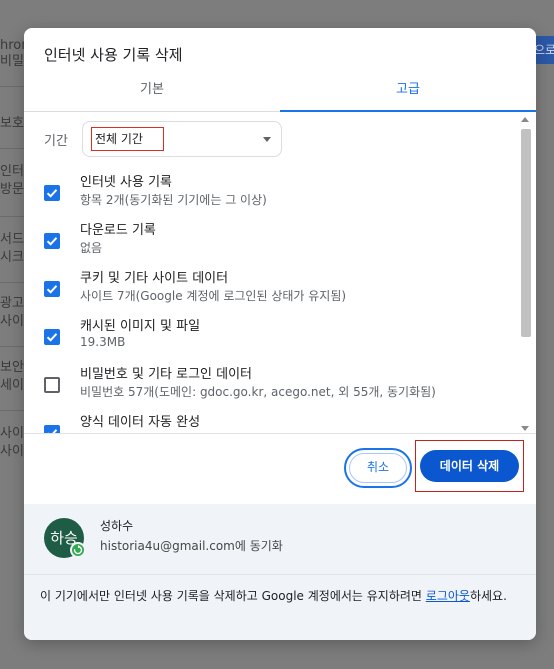 This screenshot has width=554, height=669. What do you see at coordinates (408, 94) in the screenshot?
I see `tab-advanced: 고급` at bounding box center [408, 94].